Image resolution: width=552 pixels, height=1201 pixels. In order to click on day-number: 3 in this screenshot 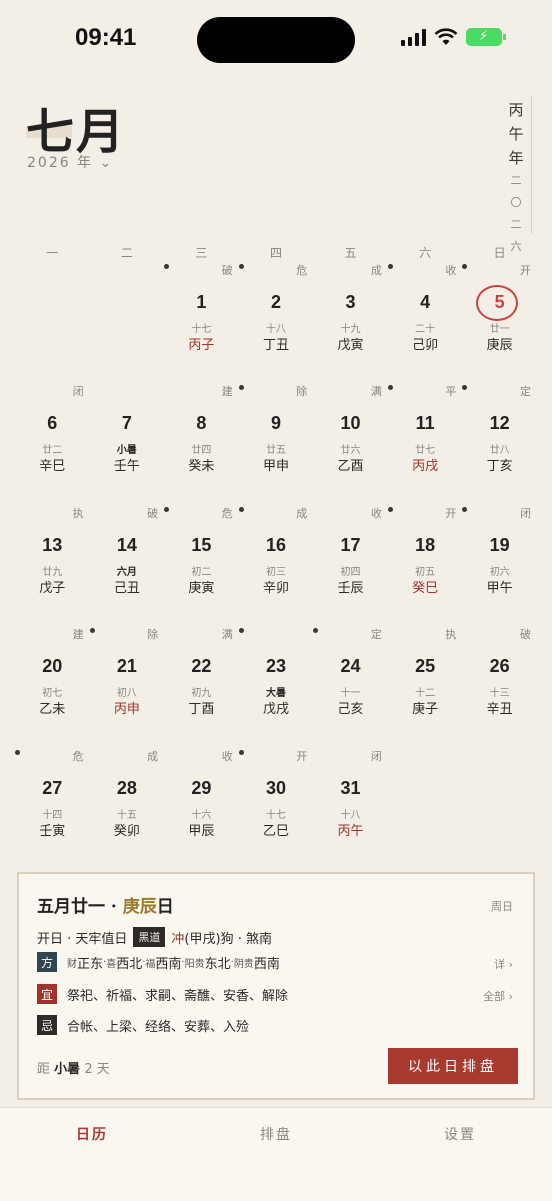, I will do `click(350, 302)`.